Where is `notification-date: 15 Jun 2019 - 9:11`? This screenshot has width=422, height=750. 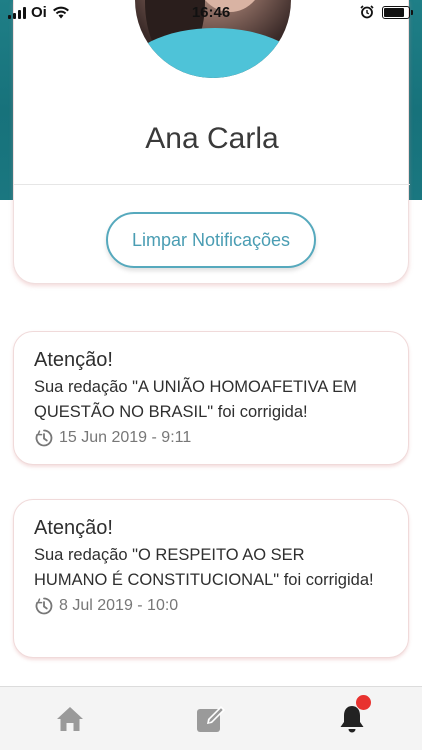 notification-date: 15 Jun 2019 - 9:11 is located at coordinates (125, 437).